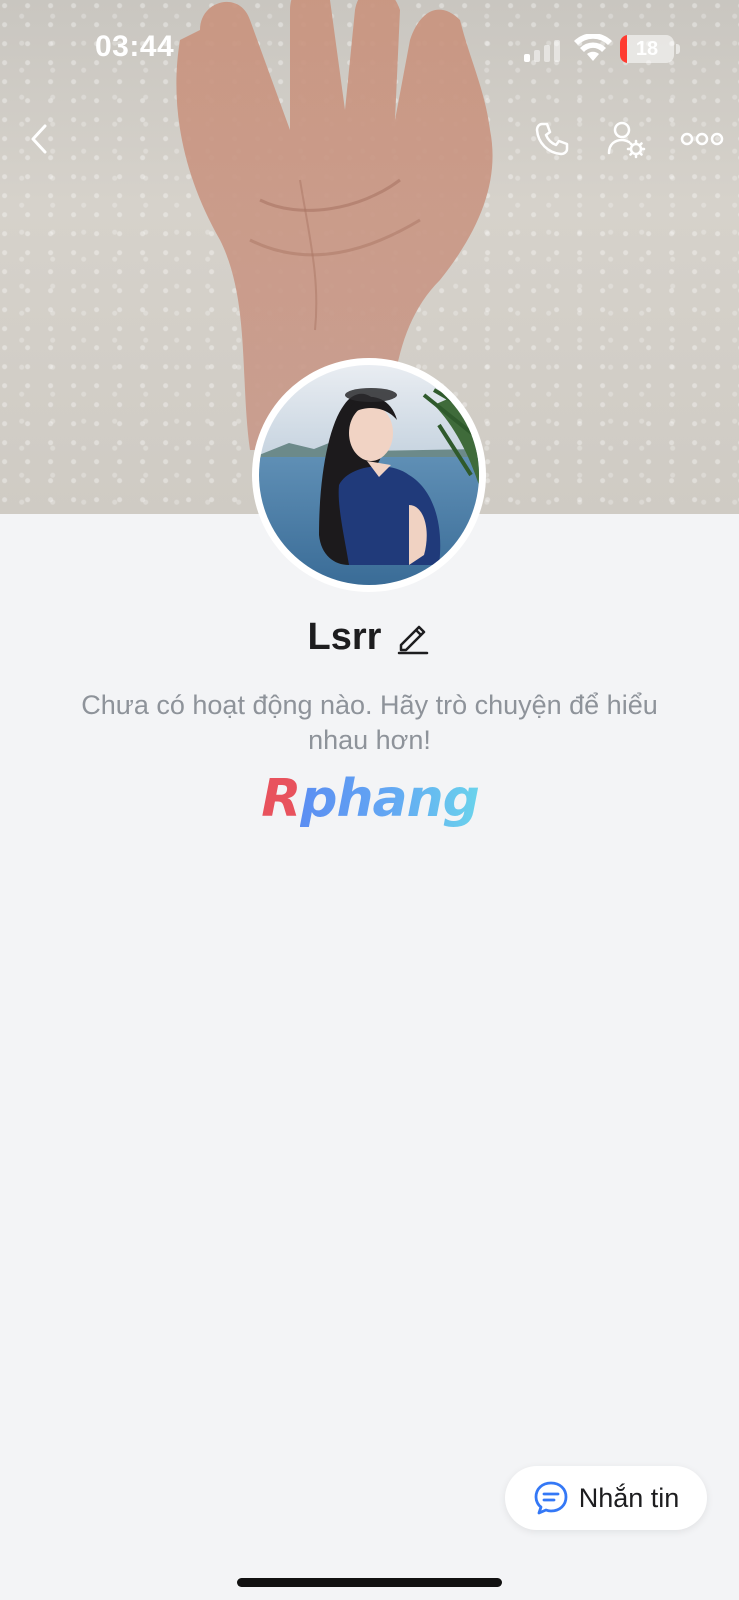 The image size is (739, 1600). I want to click on more-horizontal-icon, so click(702, 139).